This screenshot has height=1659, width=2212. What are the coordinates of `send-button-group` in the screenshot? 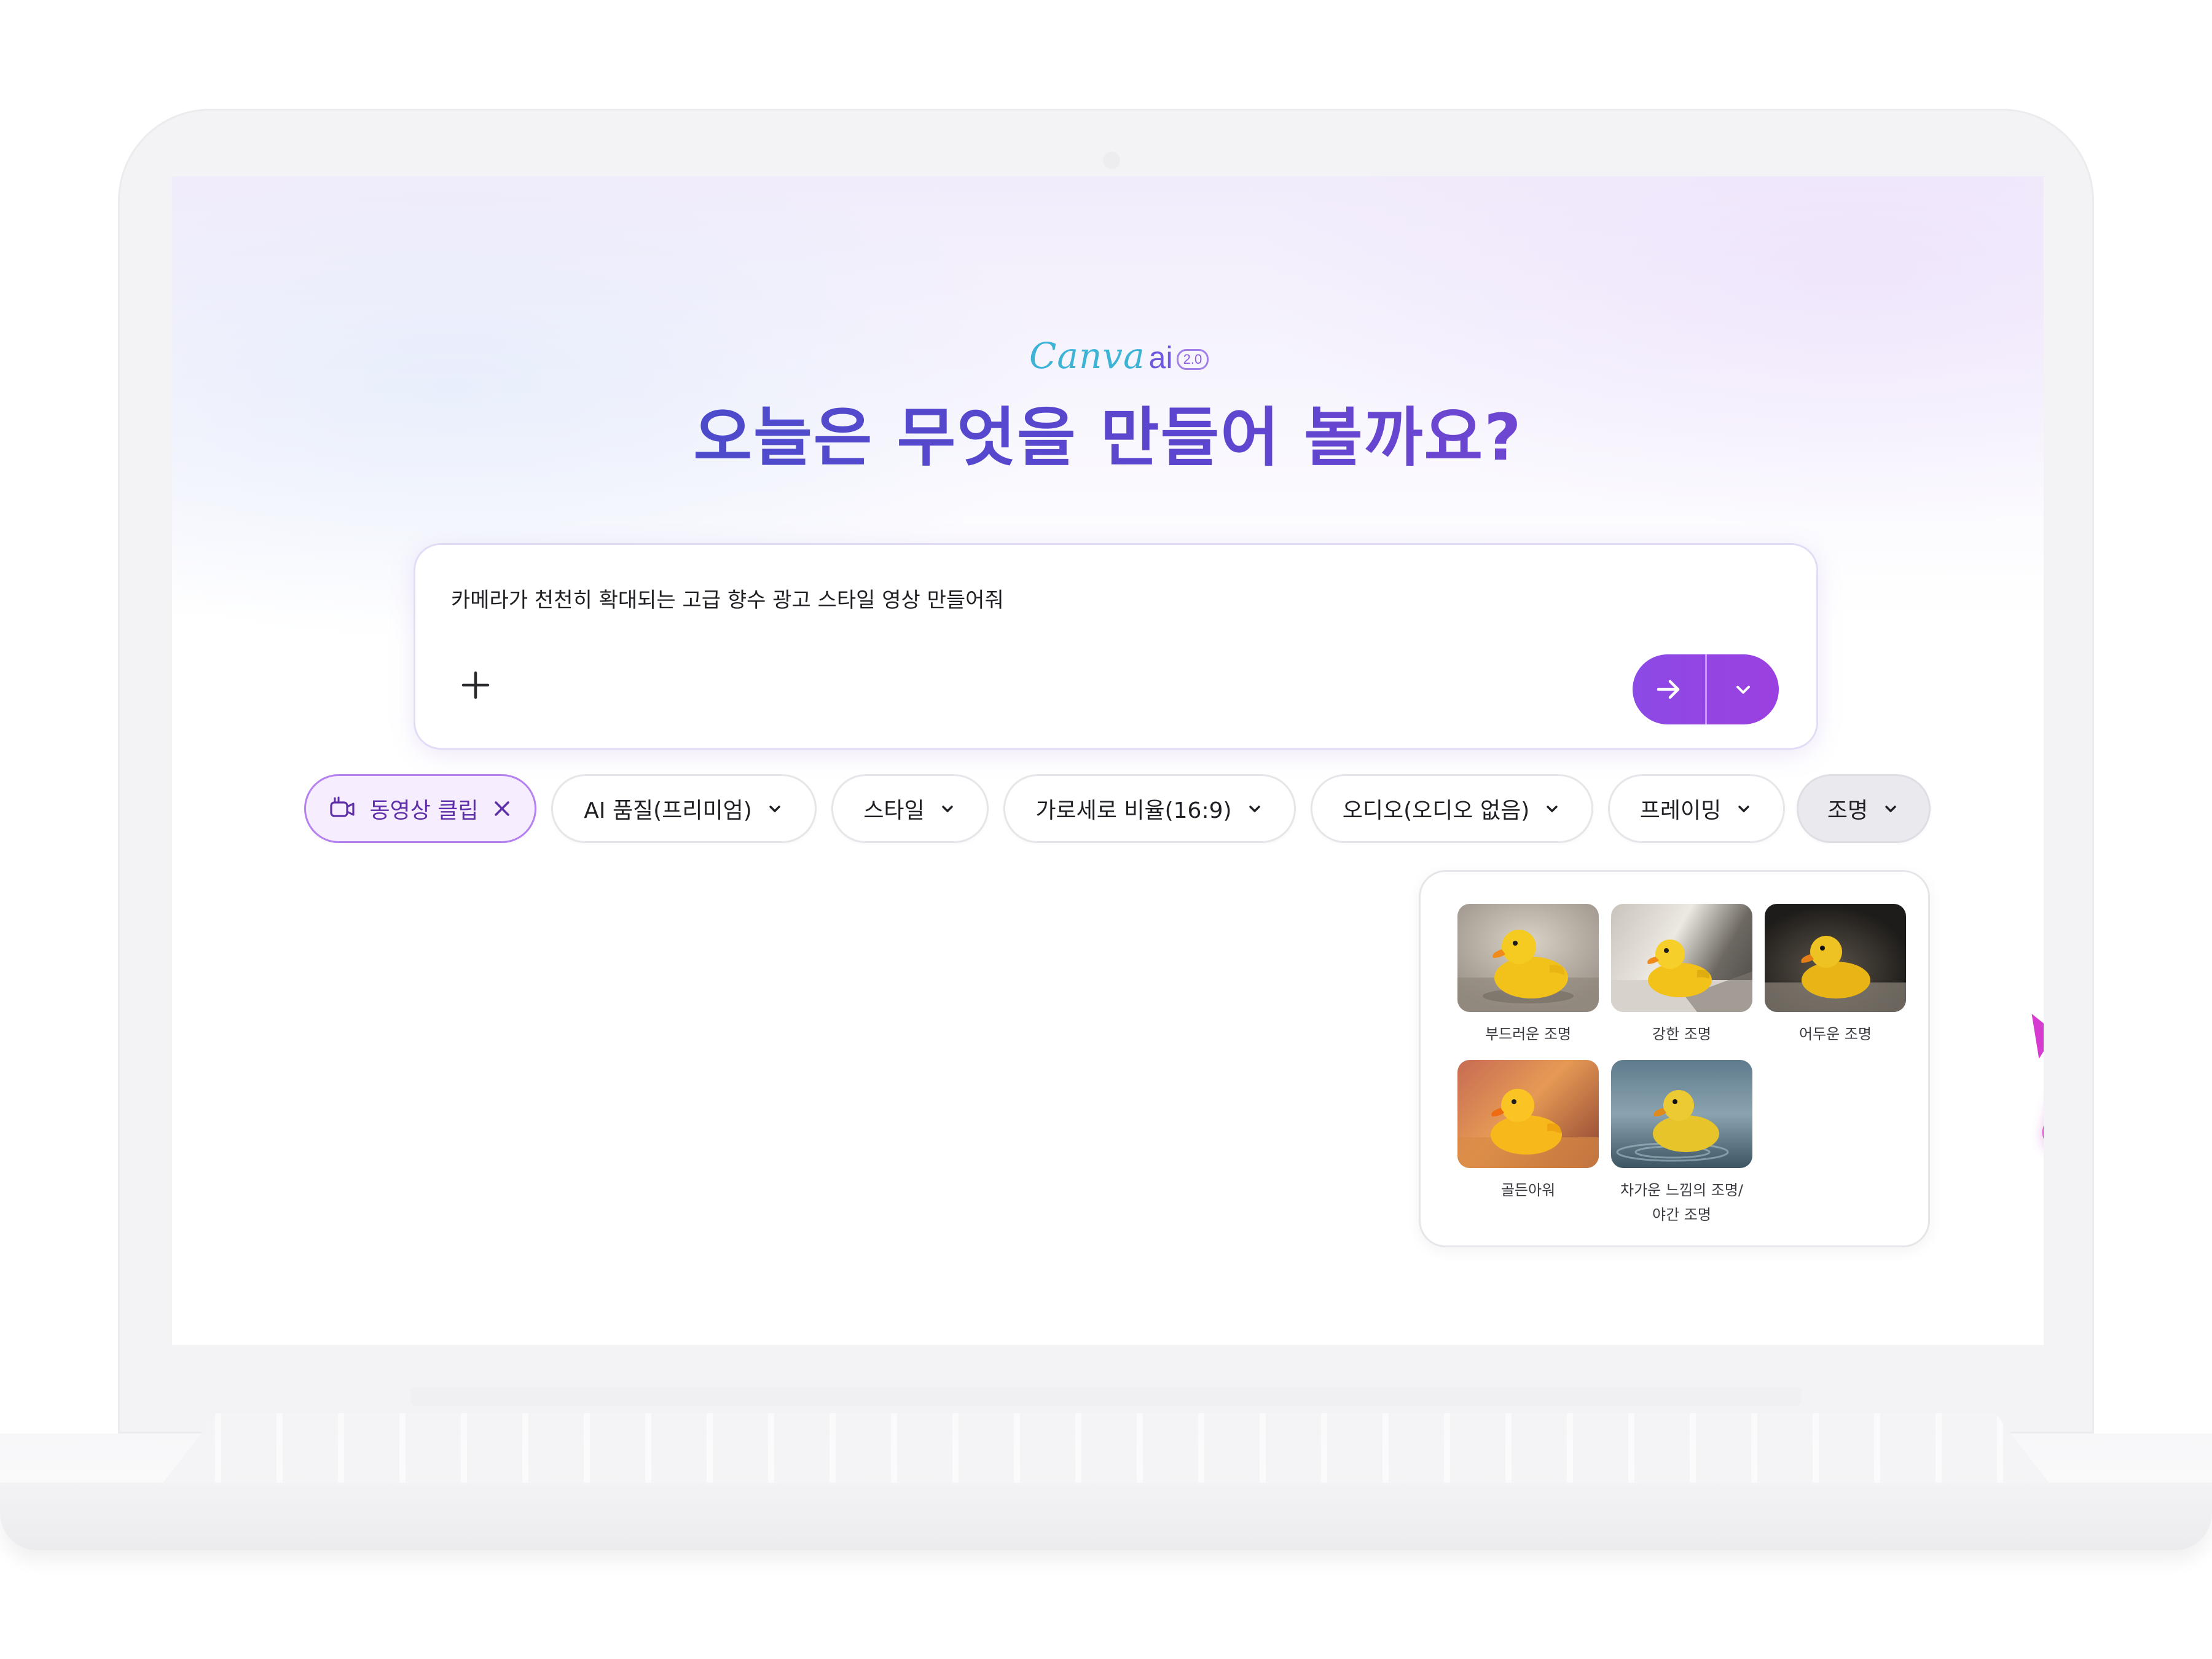 It's located at (1706, 689).